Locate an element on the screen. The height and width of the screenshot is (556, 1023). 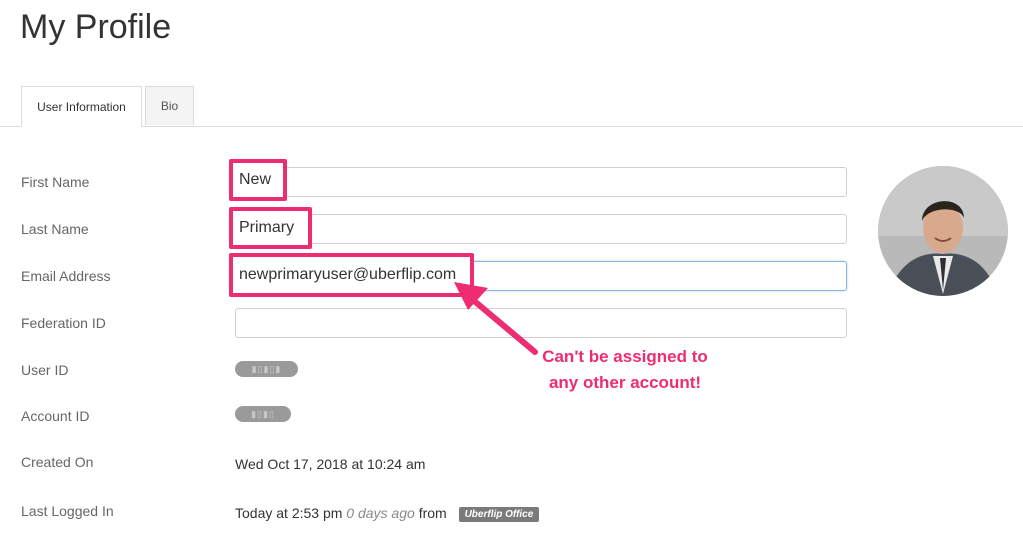
created-on-label: Created On is located at coordinates (57, 462).